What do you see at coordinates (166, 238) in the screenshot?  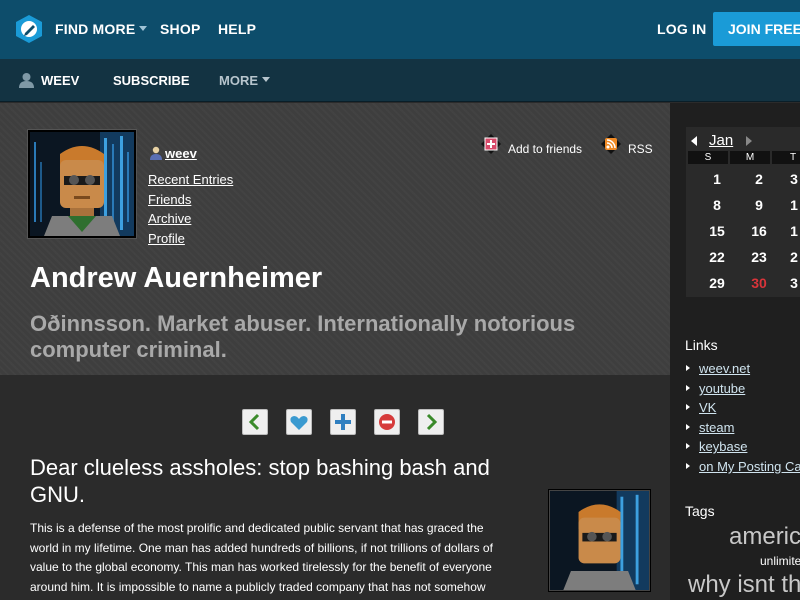 I see `profile-link: Profile` at bounding box center [166, 238].